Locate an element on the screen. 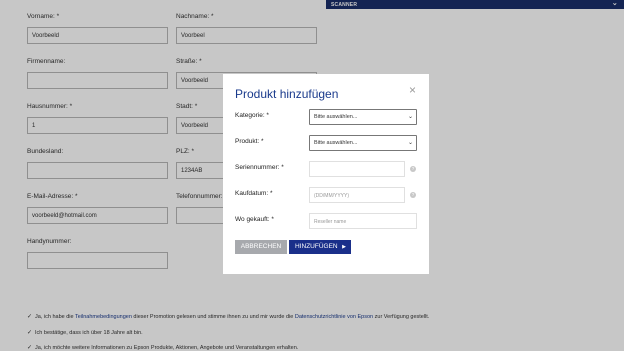  seriennummer-input is located at coordinates (357, 169).